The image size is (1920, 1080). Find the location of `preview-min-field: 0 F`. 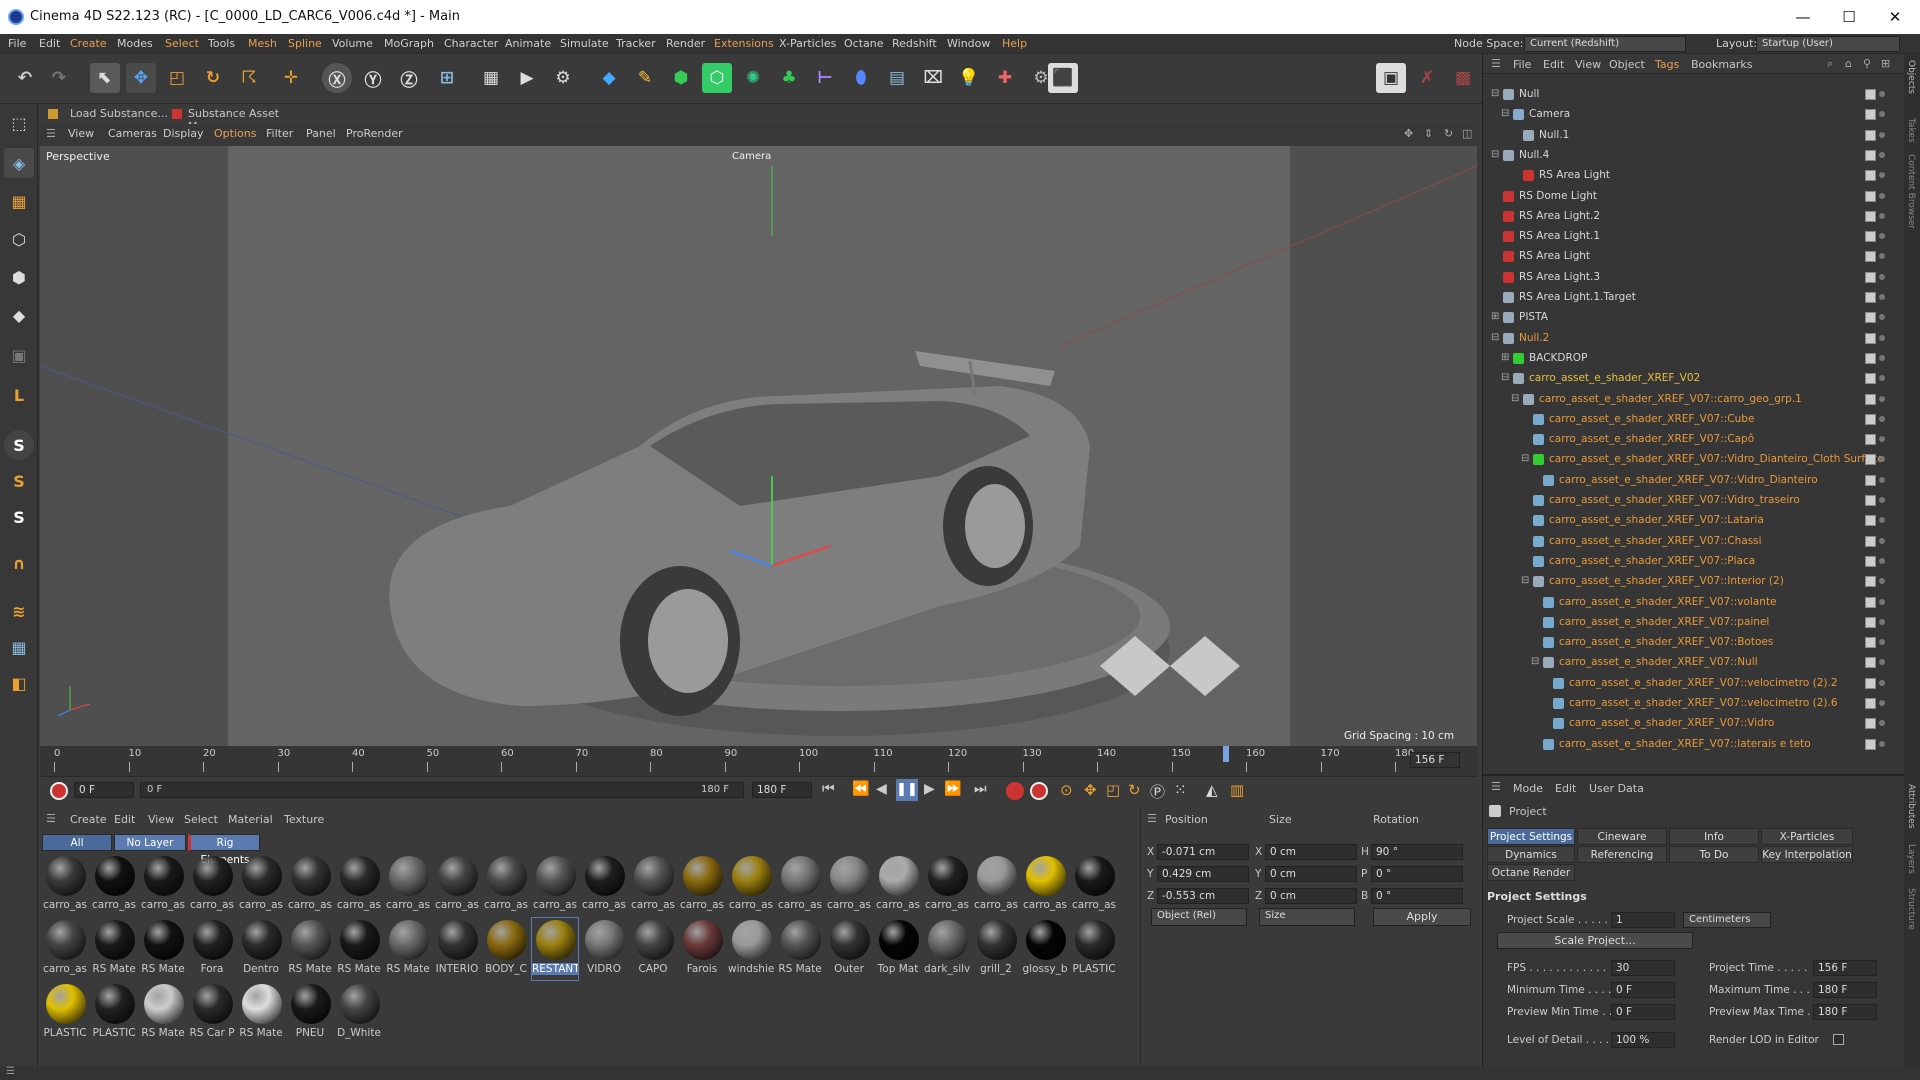

preview-min-field: 0 F is located at coordinates (1643, 1012).